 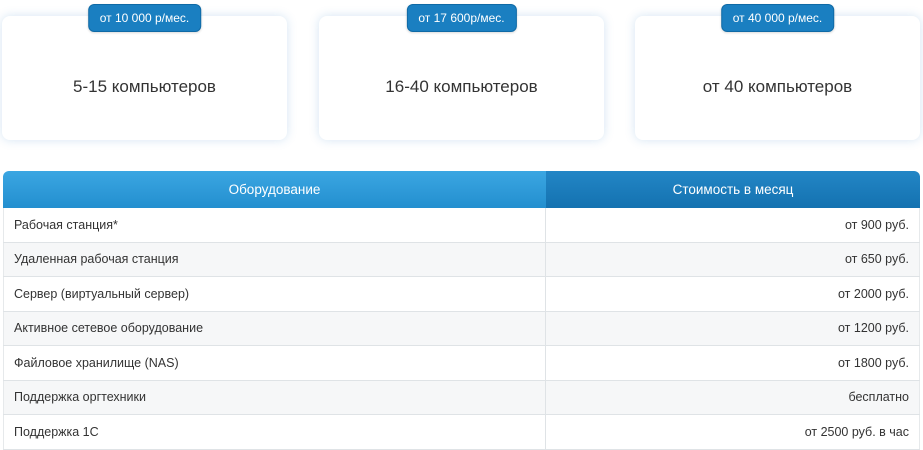 I want to click on equipment-price: от 2500 руб. в час, so click(x=733, y=432).